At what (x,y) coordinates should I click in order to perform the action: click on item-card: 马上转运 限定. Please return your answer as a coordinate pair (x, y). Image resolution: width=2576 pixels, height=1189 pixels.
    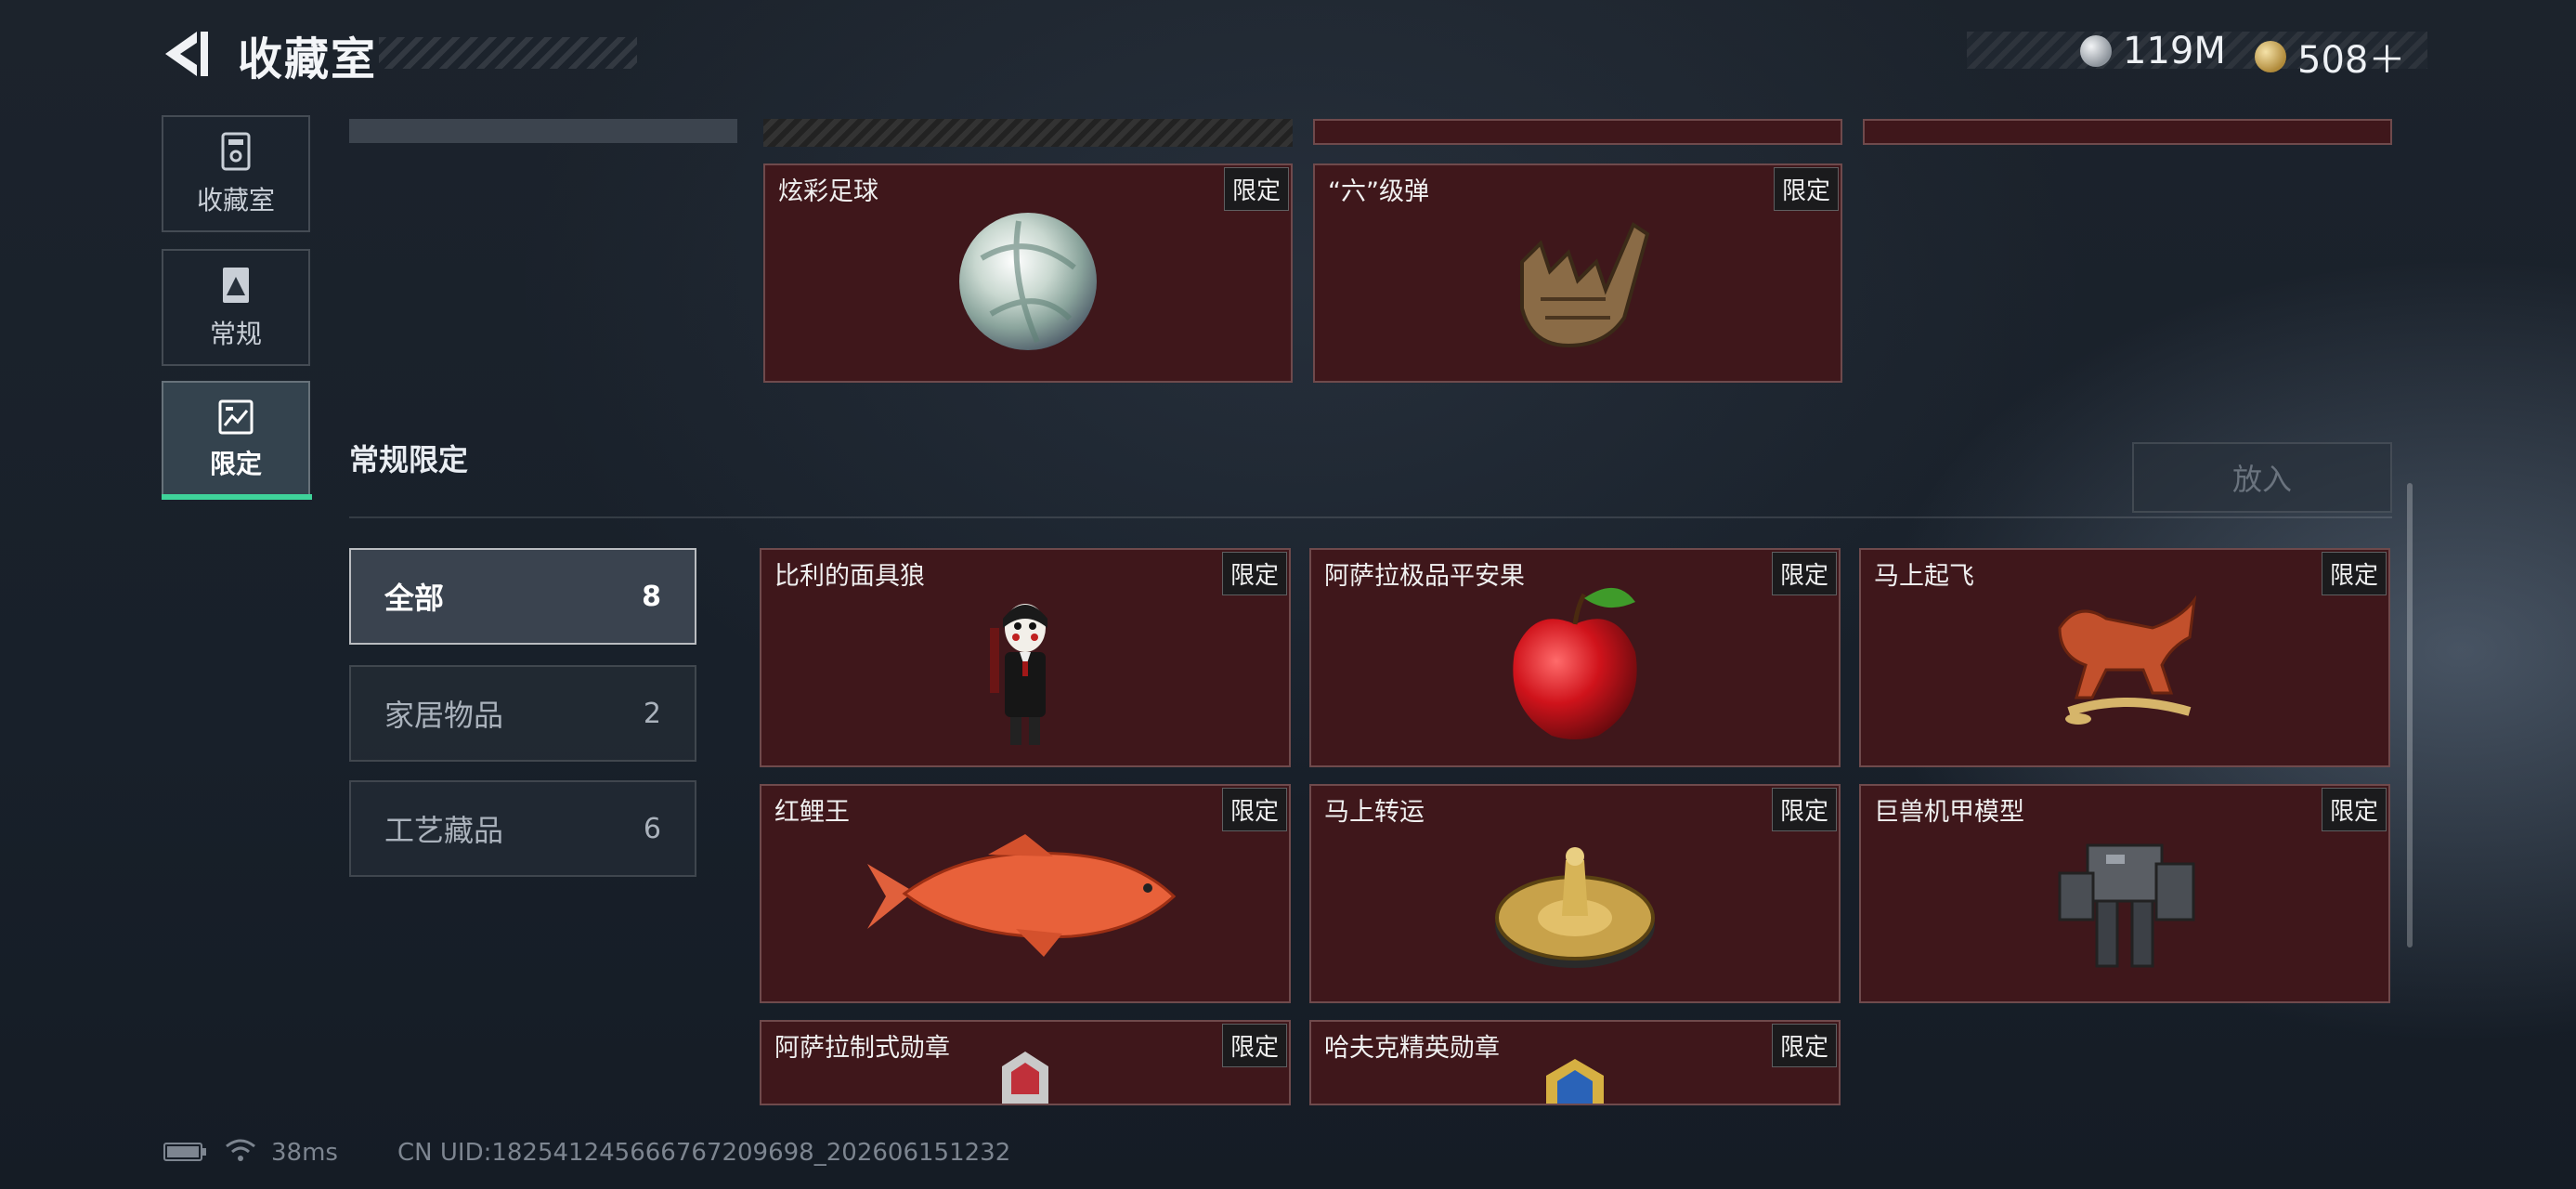
    Looking at the image, I should click on (1575, 893).